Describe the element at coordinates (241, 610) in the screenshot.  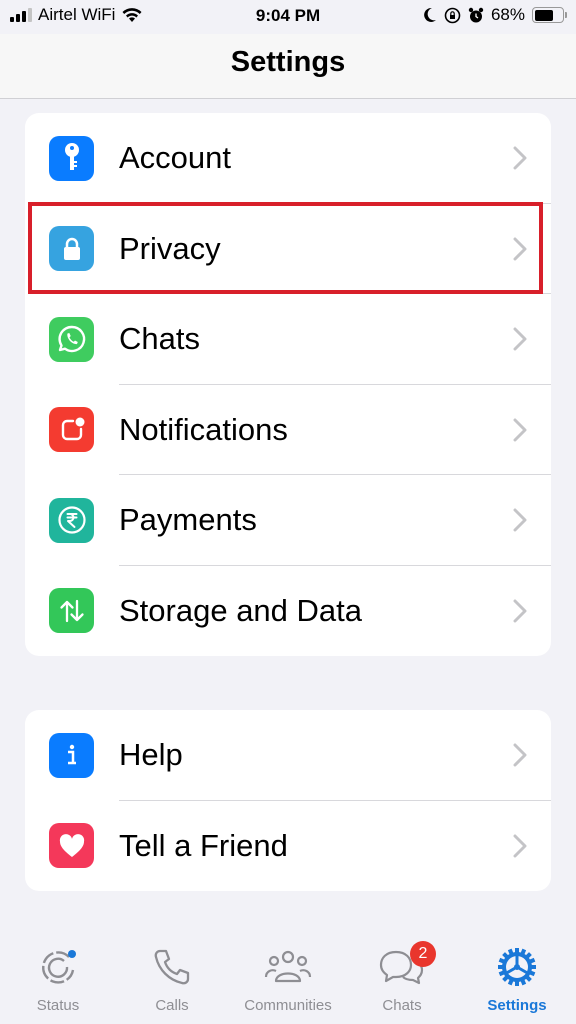
I see `settings-item-label: Storage and Data` at that location.